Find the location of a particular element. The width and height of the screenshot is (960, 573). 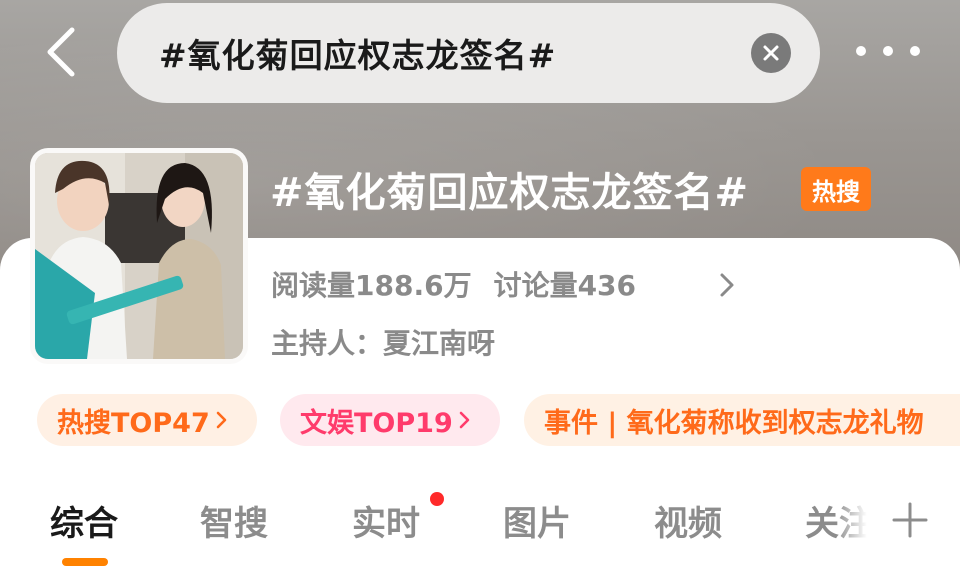

tab-realtime: 实时 is located at coordinates (386, 520).